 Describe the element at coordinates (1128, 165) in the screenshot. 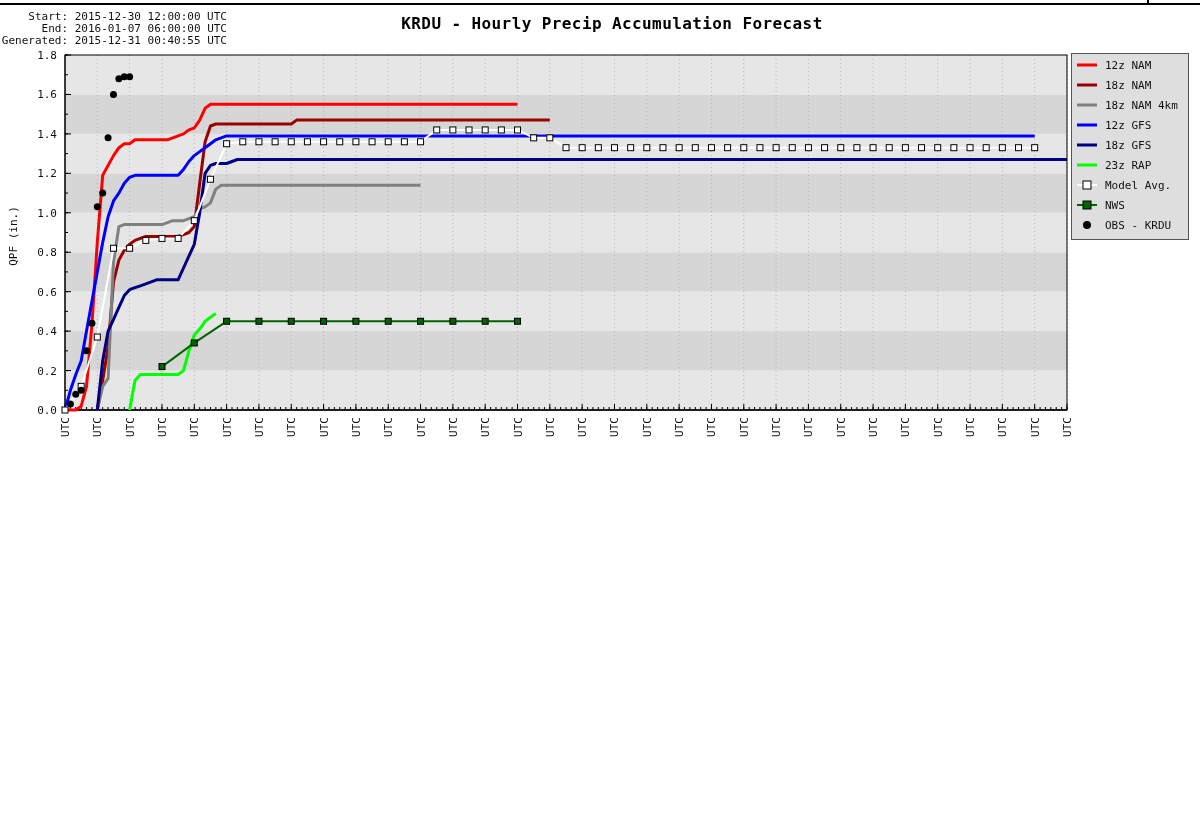

I see `legend-label: 23z RAP` at that location.